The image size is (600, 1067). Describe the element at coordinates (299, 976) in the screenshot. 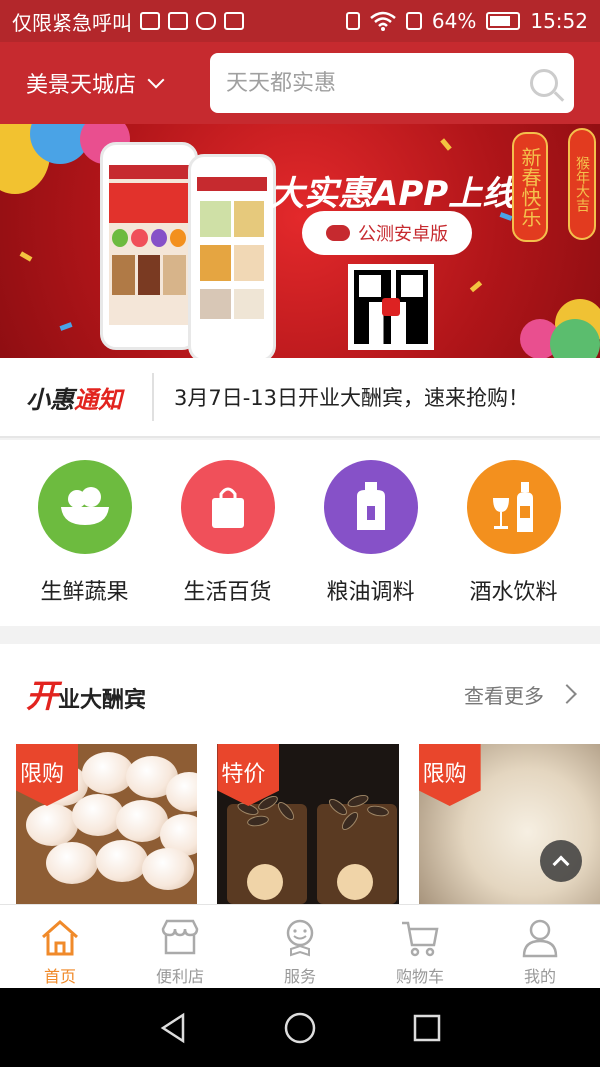

I see `tab-label: 服务` at that location.